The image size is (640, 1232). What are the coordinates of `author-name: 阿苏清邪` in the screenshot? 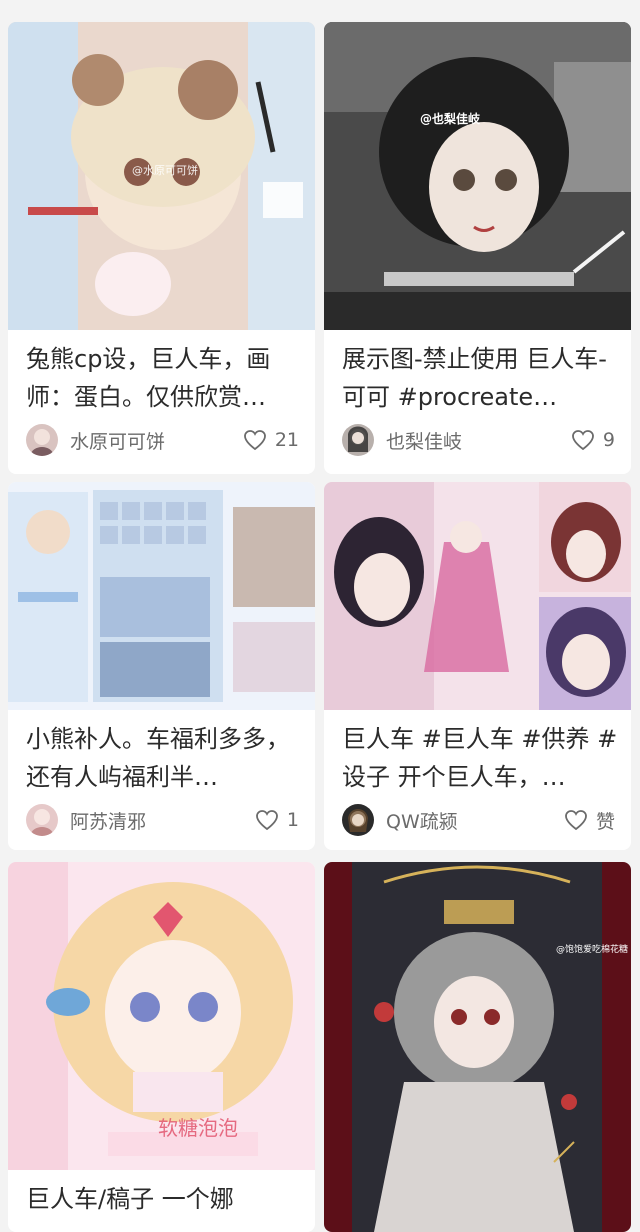 It's located at (162, 820).